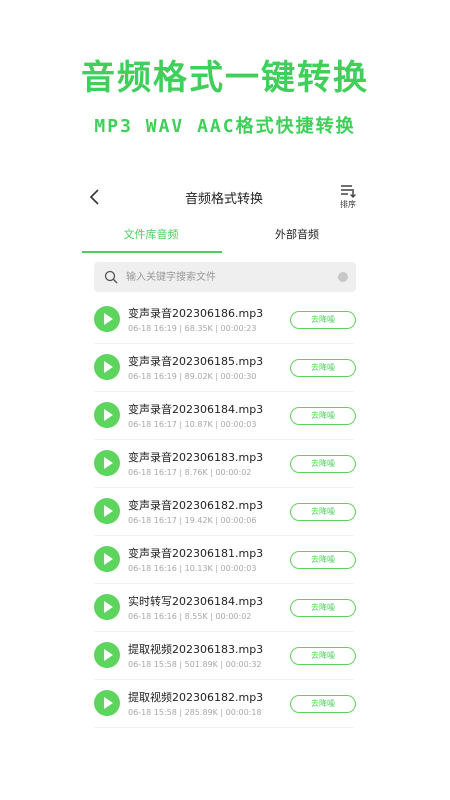 This screenshot has width=450, height=800. Describe the element at coordinates (190, 472) in the screenshot. I see `file-meta: 06-18 16:17 | 8.76K | 00:00:02` at that location.